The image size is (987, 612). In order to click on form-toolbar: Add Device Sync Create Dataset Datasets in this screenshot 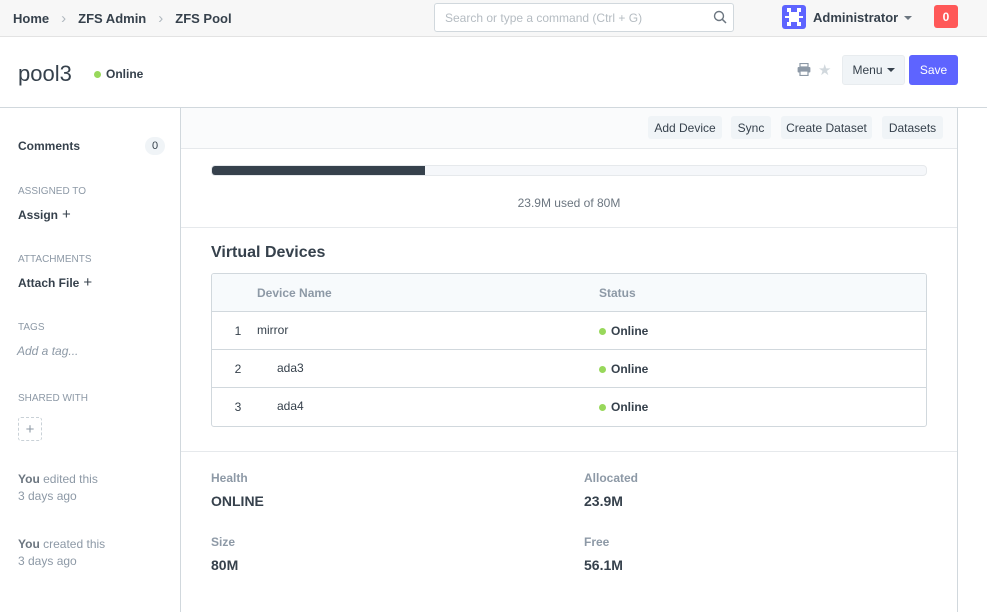, I will do `click(569, 128)`.